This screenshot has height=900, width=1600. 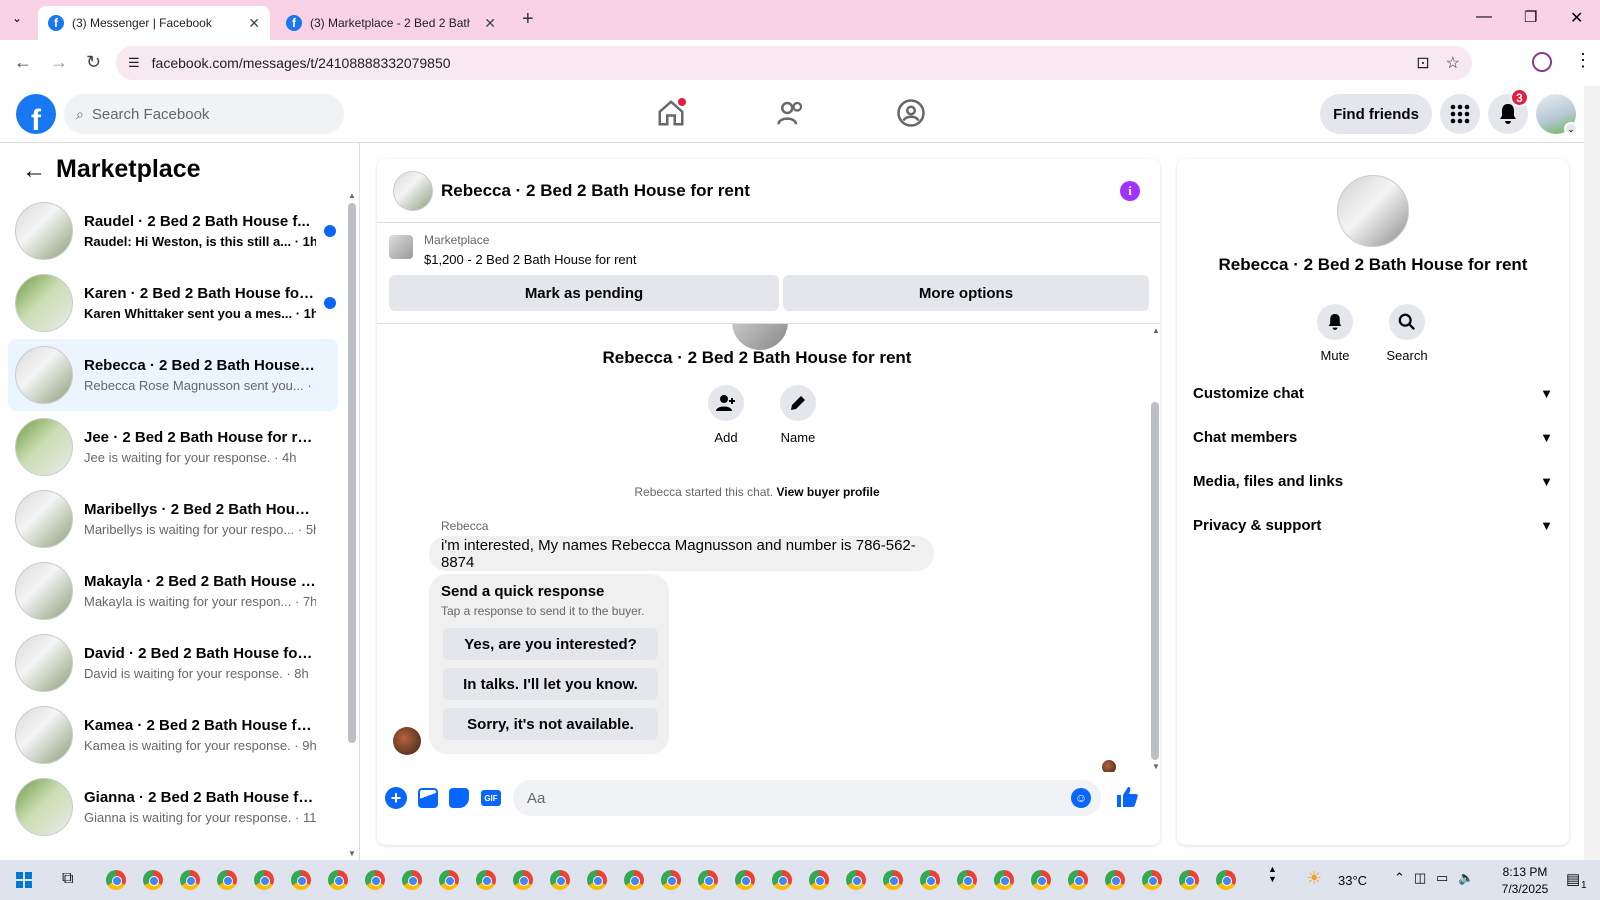 I want to click on tab-list-chevron-icon: ⌄, so click(x=17, y=18).